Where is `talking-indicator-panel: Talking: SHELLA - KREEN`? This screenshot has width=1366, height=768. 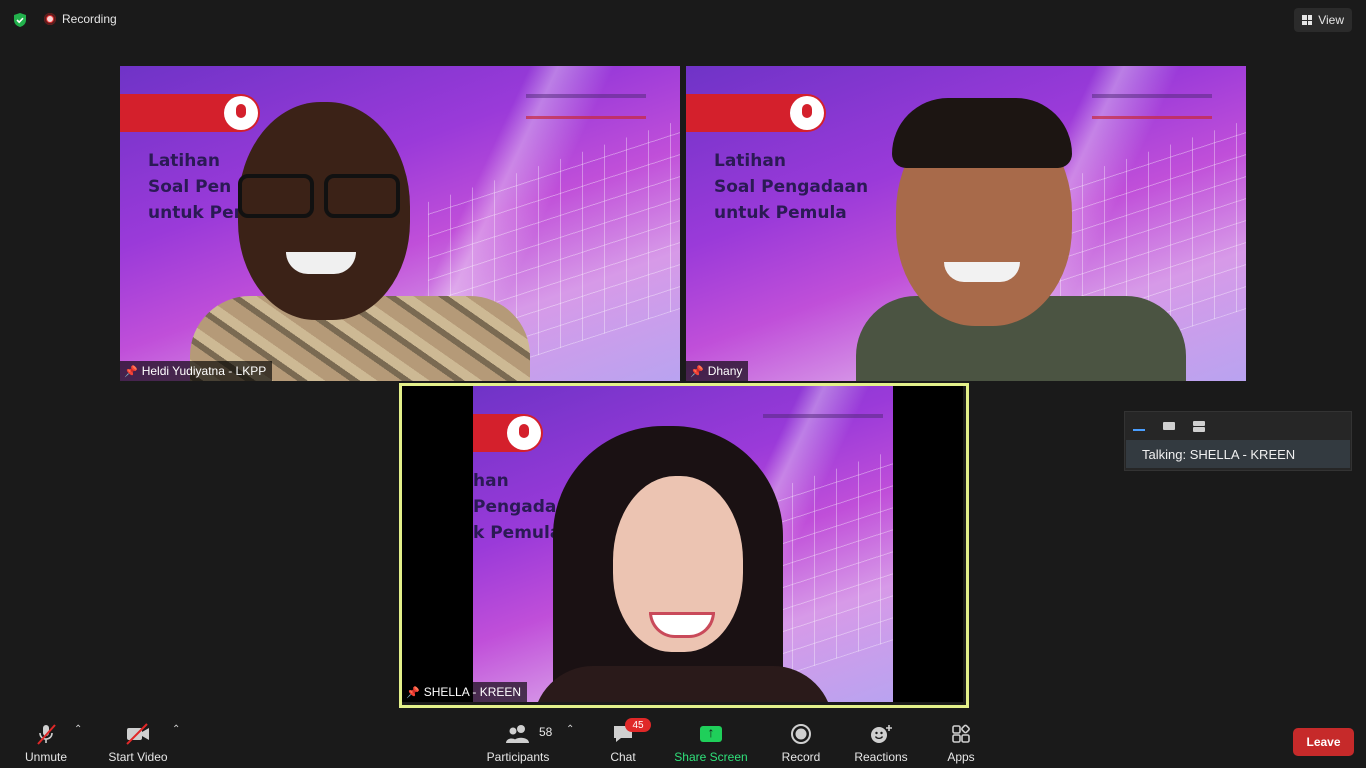 talking-indicator-panel: Talking: SHELLA - KREEN is located at coordinates (1238, 441).